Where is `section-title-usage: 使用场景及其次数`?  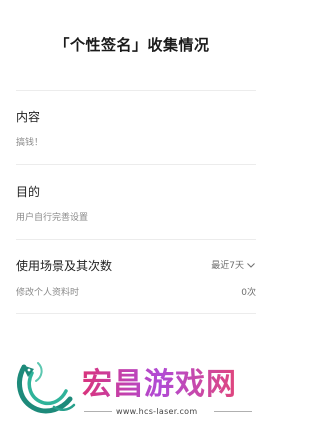
section-title-usage: 使用场景及其次数 is located at coordinates (64, 266).